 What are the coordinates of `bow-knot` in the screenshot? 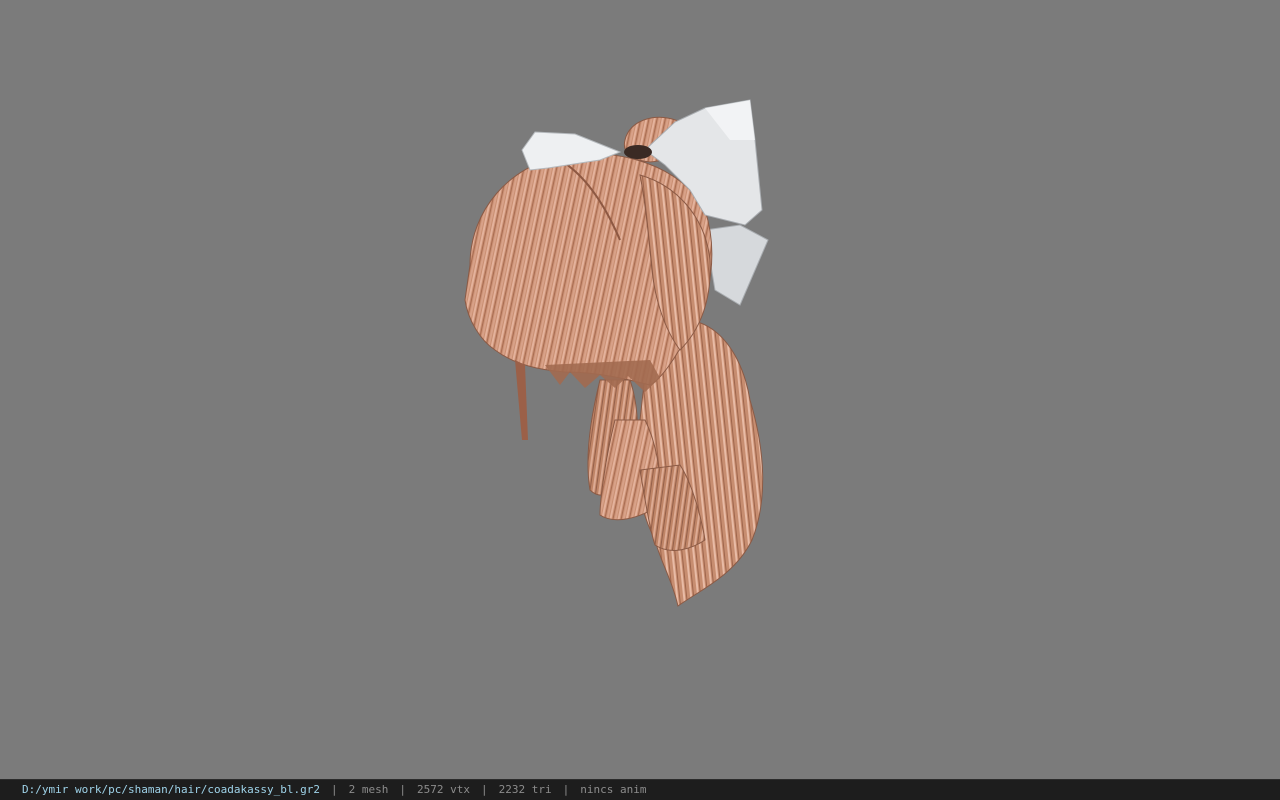 It's located at (638, 152).